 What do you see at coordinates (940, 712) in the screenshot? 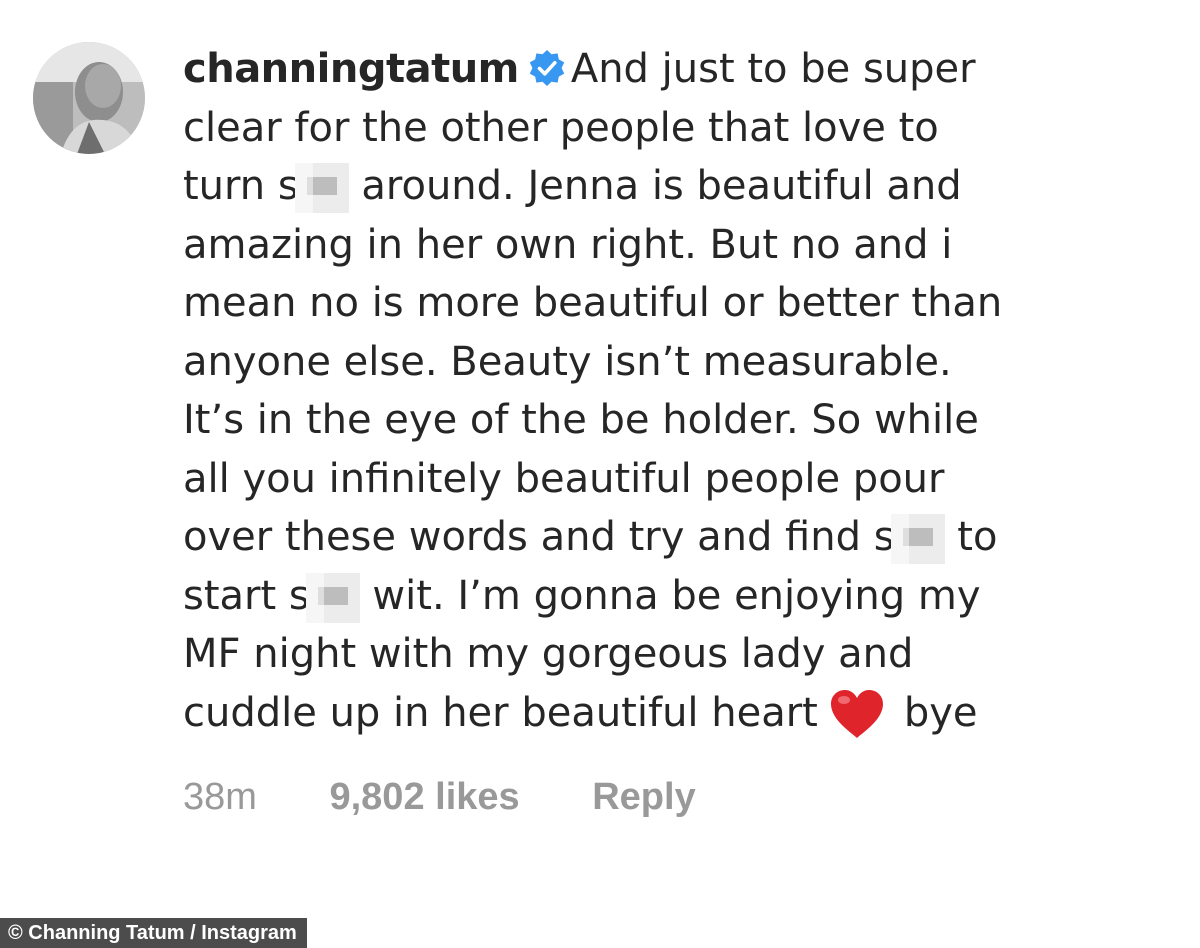
I see `comment-text: bye` at bounding box center [940, 712].